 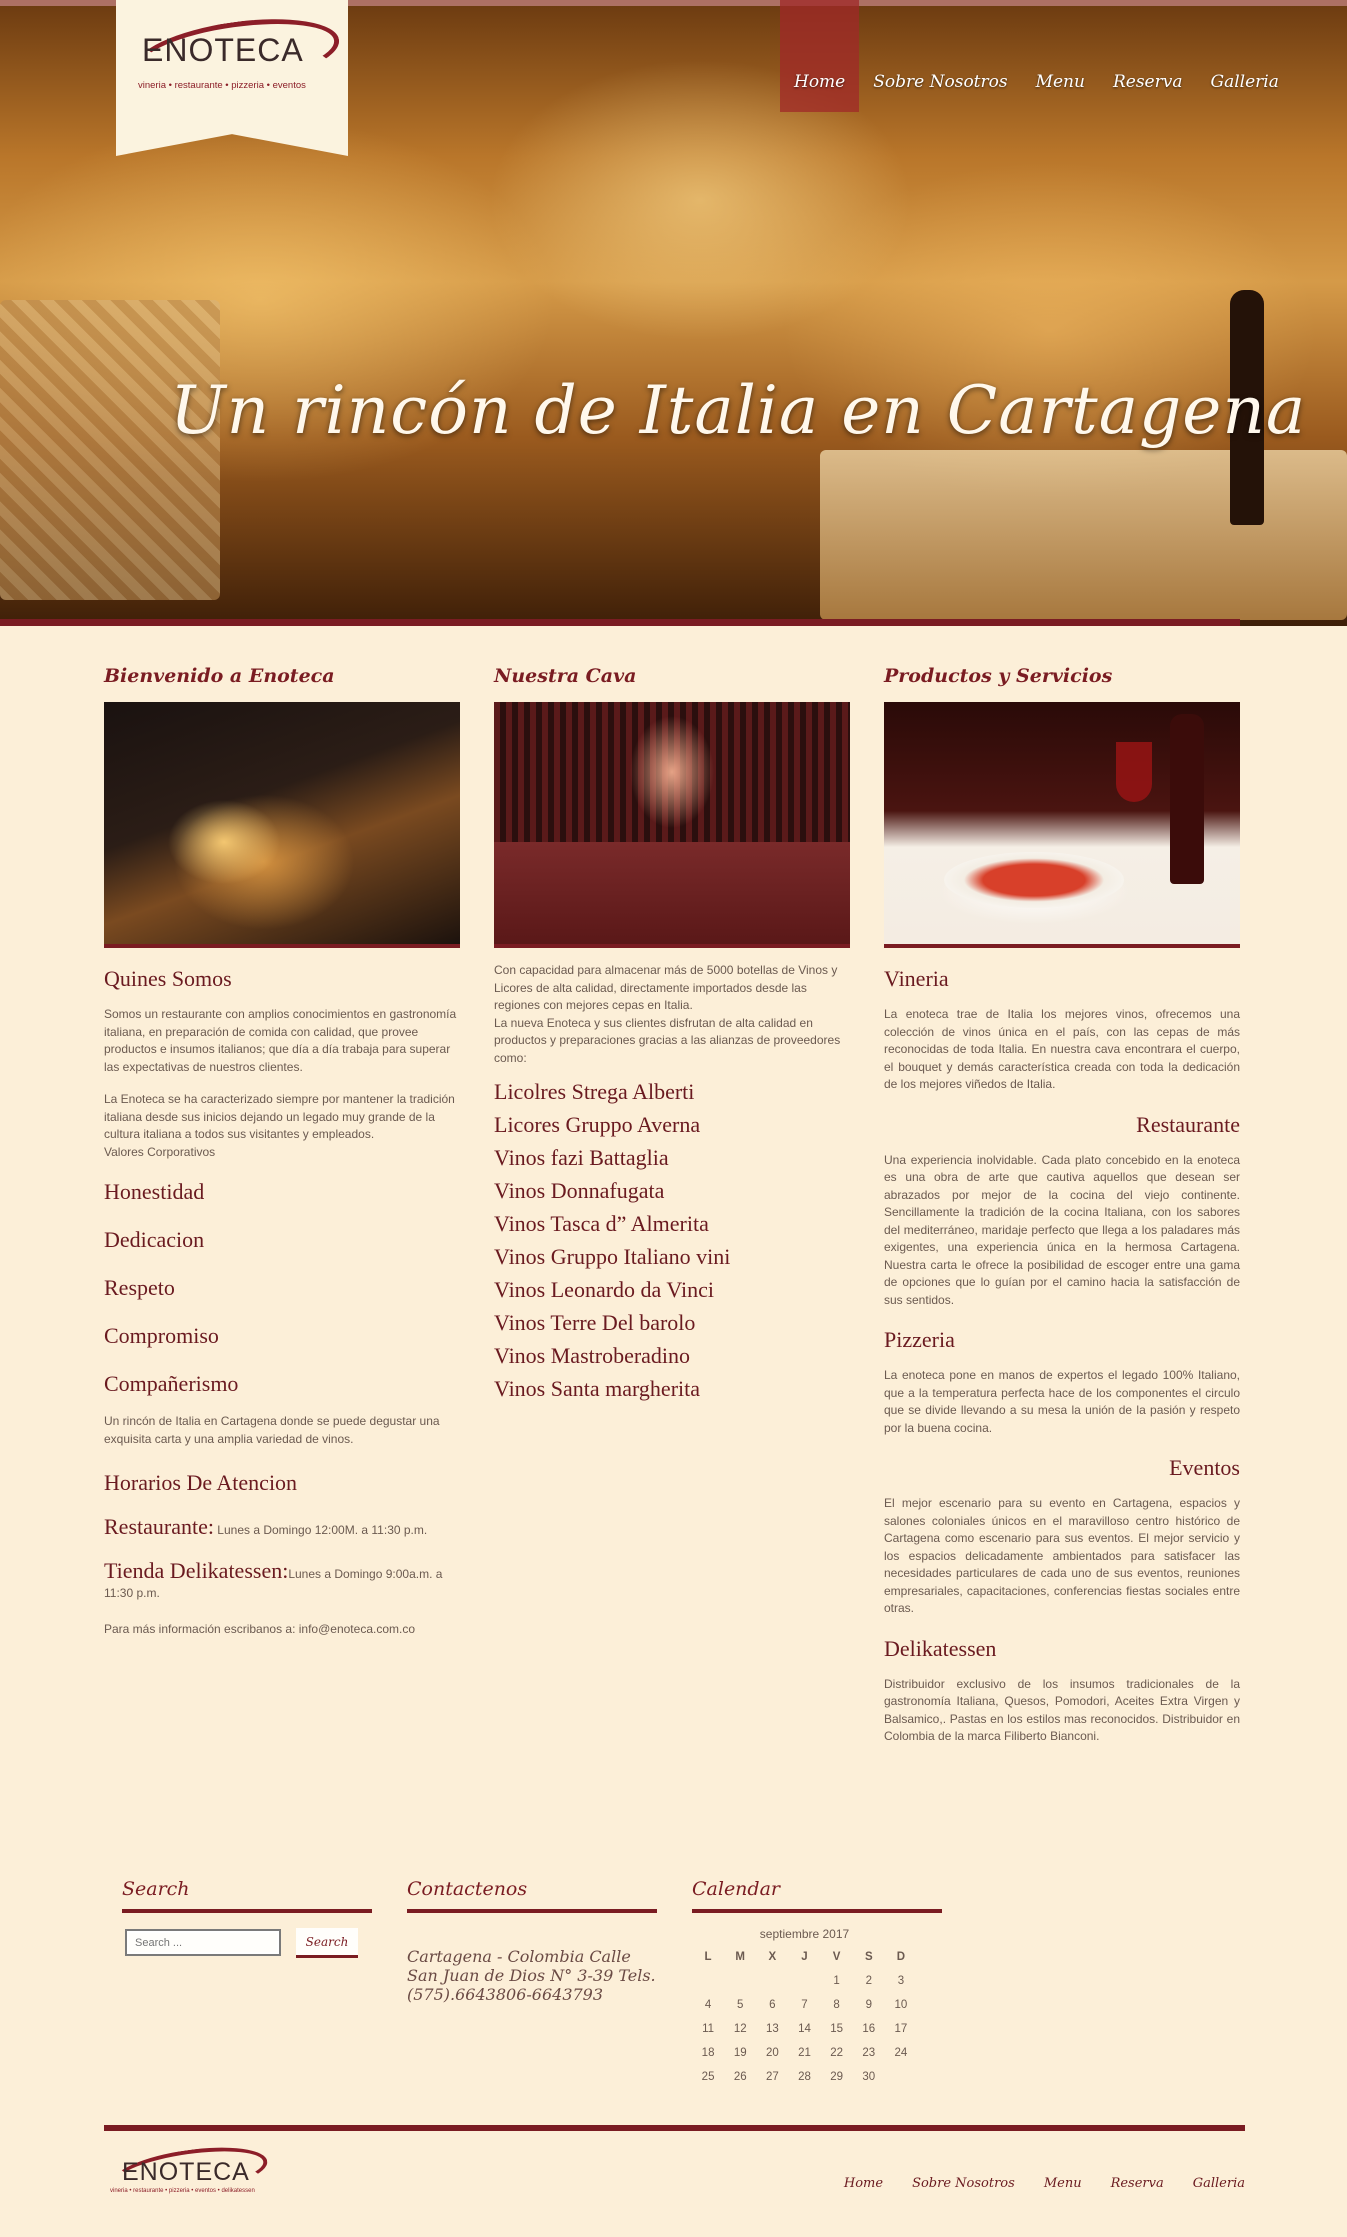 What do you see at coordinates (869, 2053) in the screenshot?
I see `calendar-day: 23` at bounding box center [869, 2053].